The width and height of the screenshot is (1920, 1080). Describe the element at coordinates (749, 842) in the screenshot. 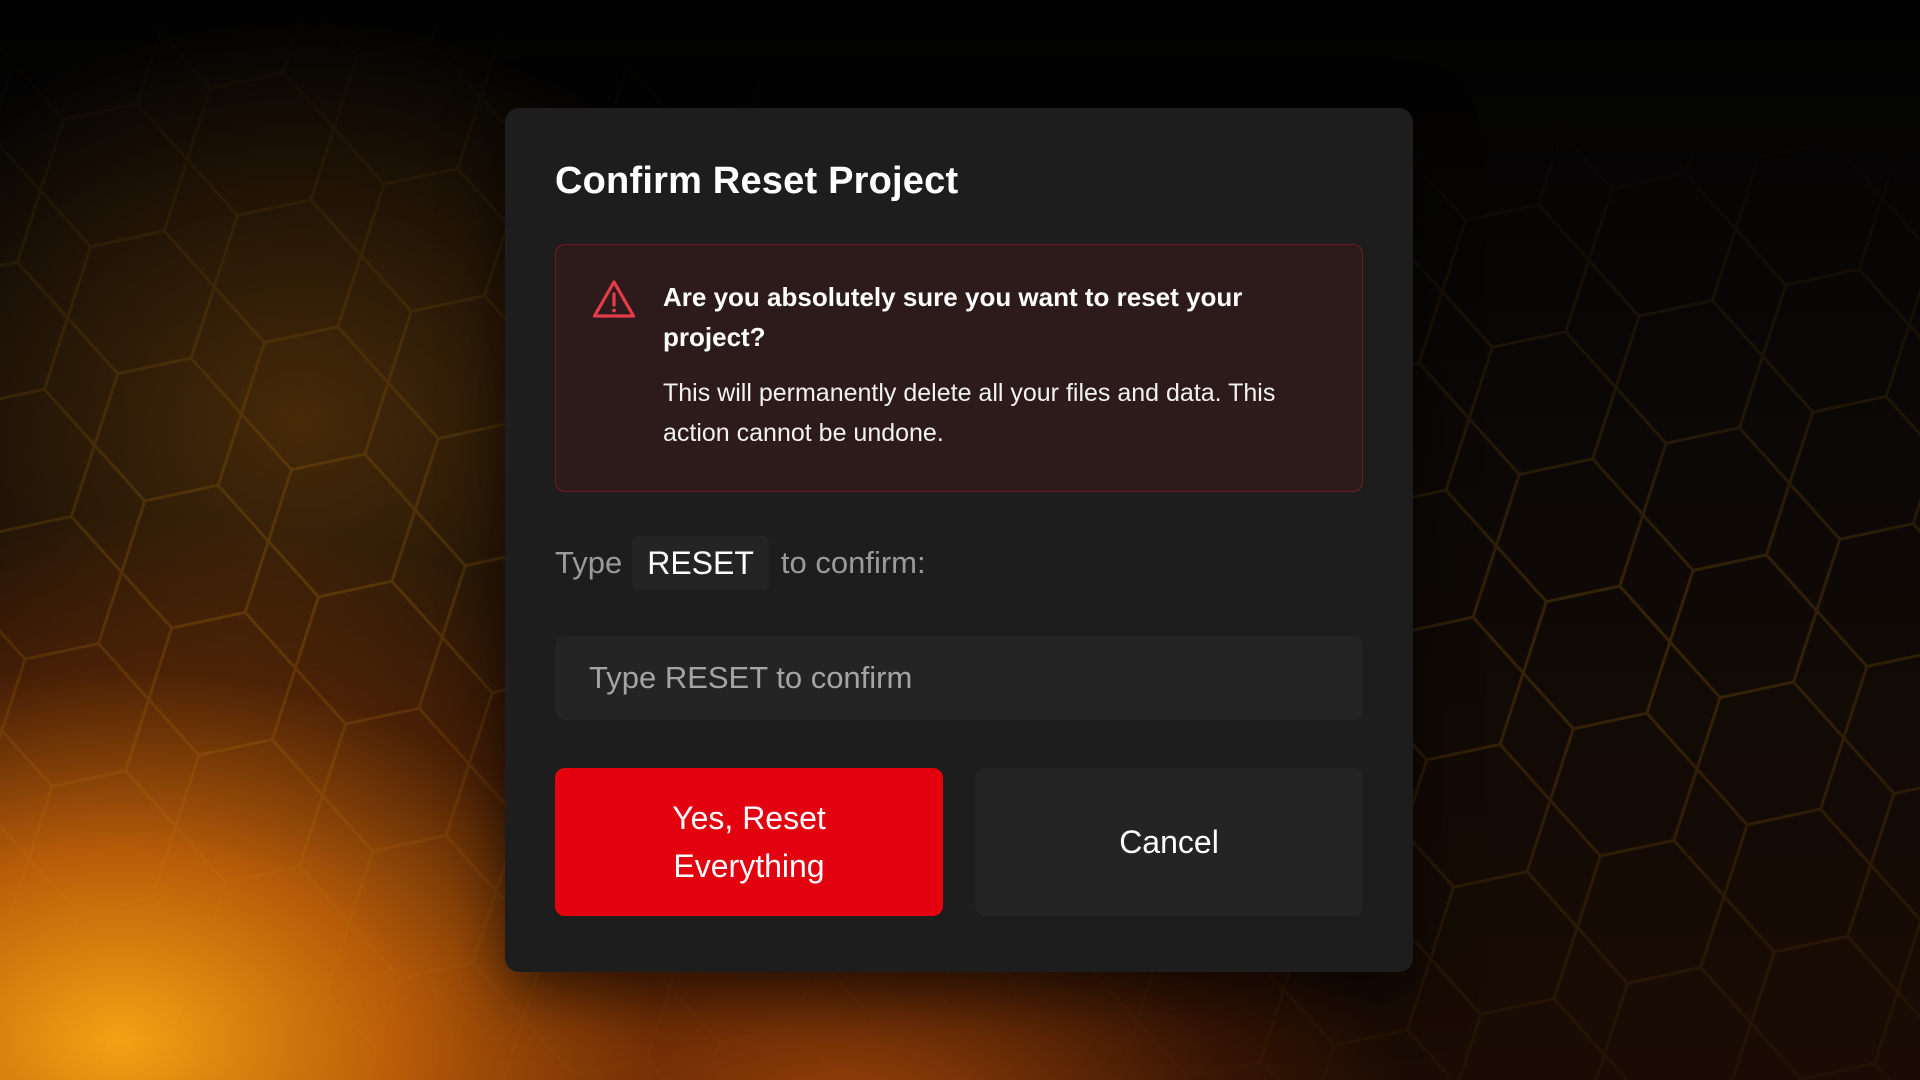

I see `confirm-reset-button: Yes, Reset Everything` at that location.